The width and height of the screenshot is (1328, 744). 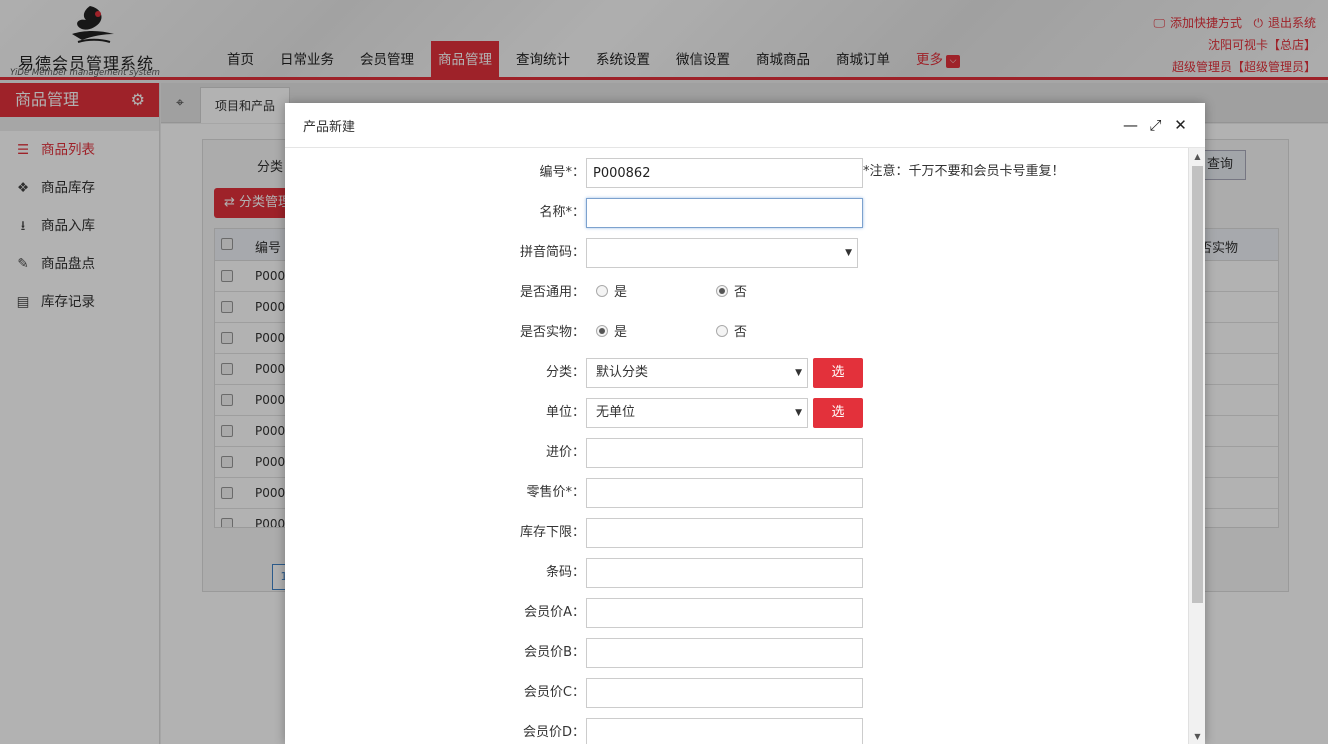 I want to click on stock-min-label: 库存下限：, so click(x=552, y=532).